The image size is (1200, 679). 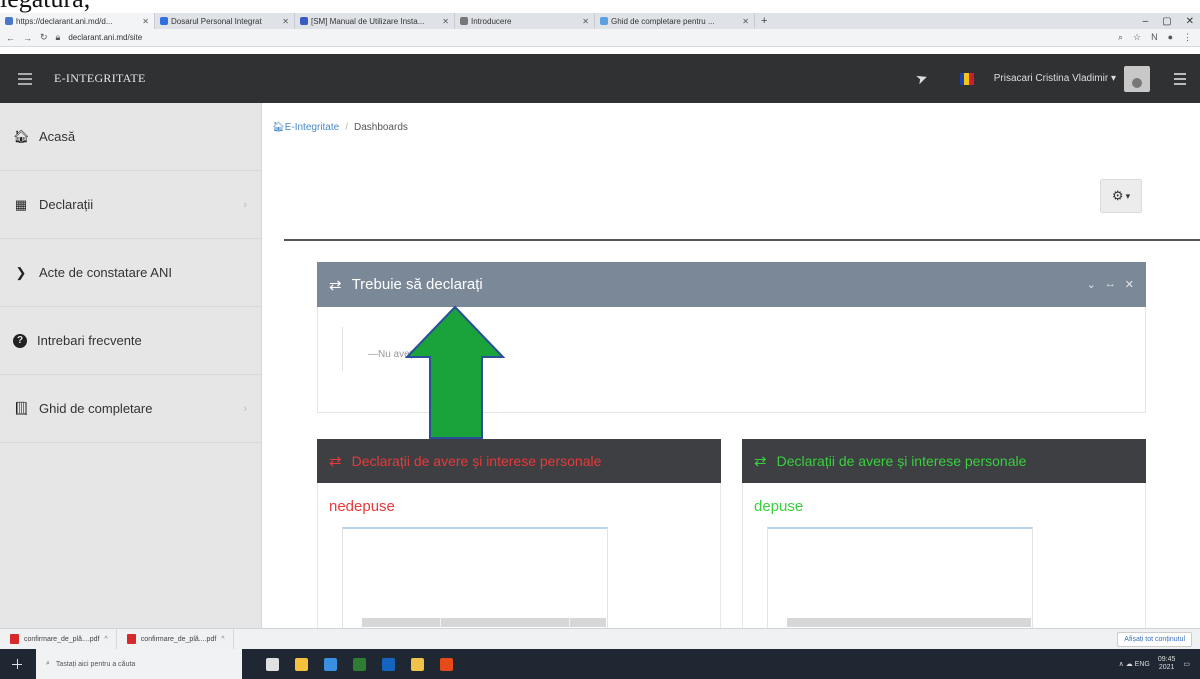 What do you see at coordinates (764, 21) in the screenshot?
I see `new-tab-button: +` at bounding box center [764, 21].